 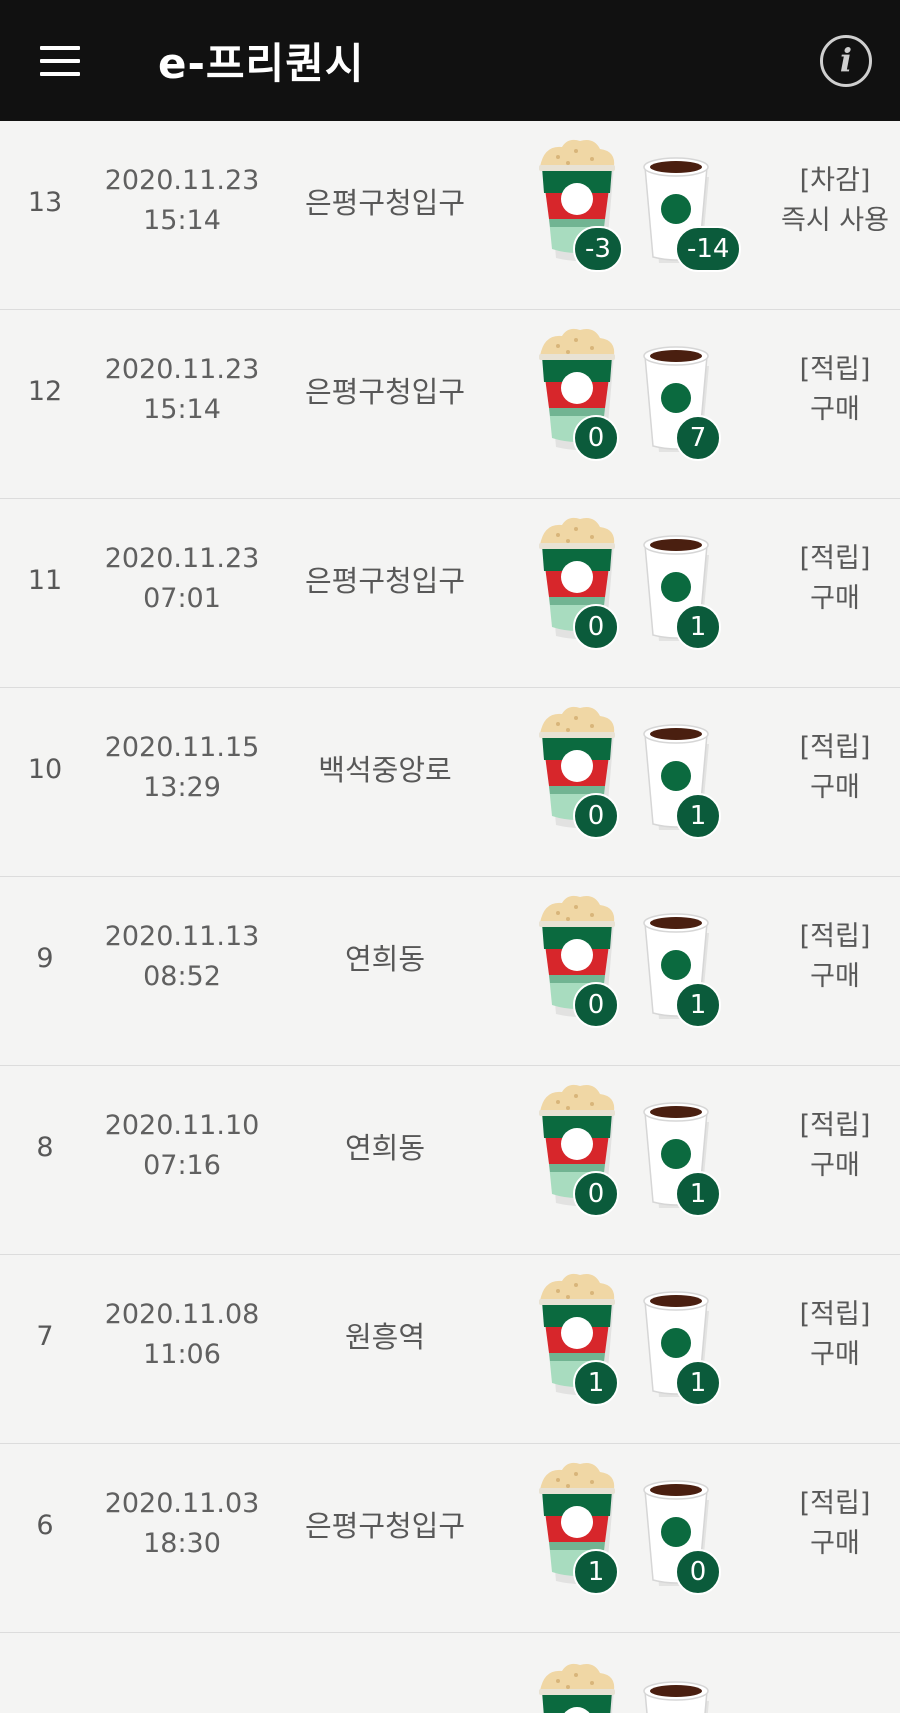 What do you see at coordinates (835, 201) in the screenshot?
I see `row-status: [차감] 즉시 사용` at bounding box center [835, 201].